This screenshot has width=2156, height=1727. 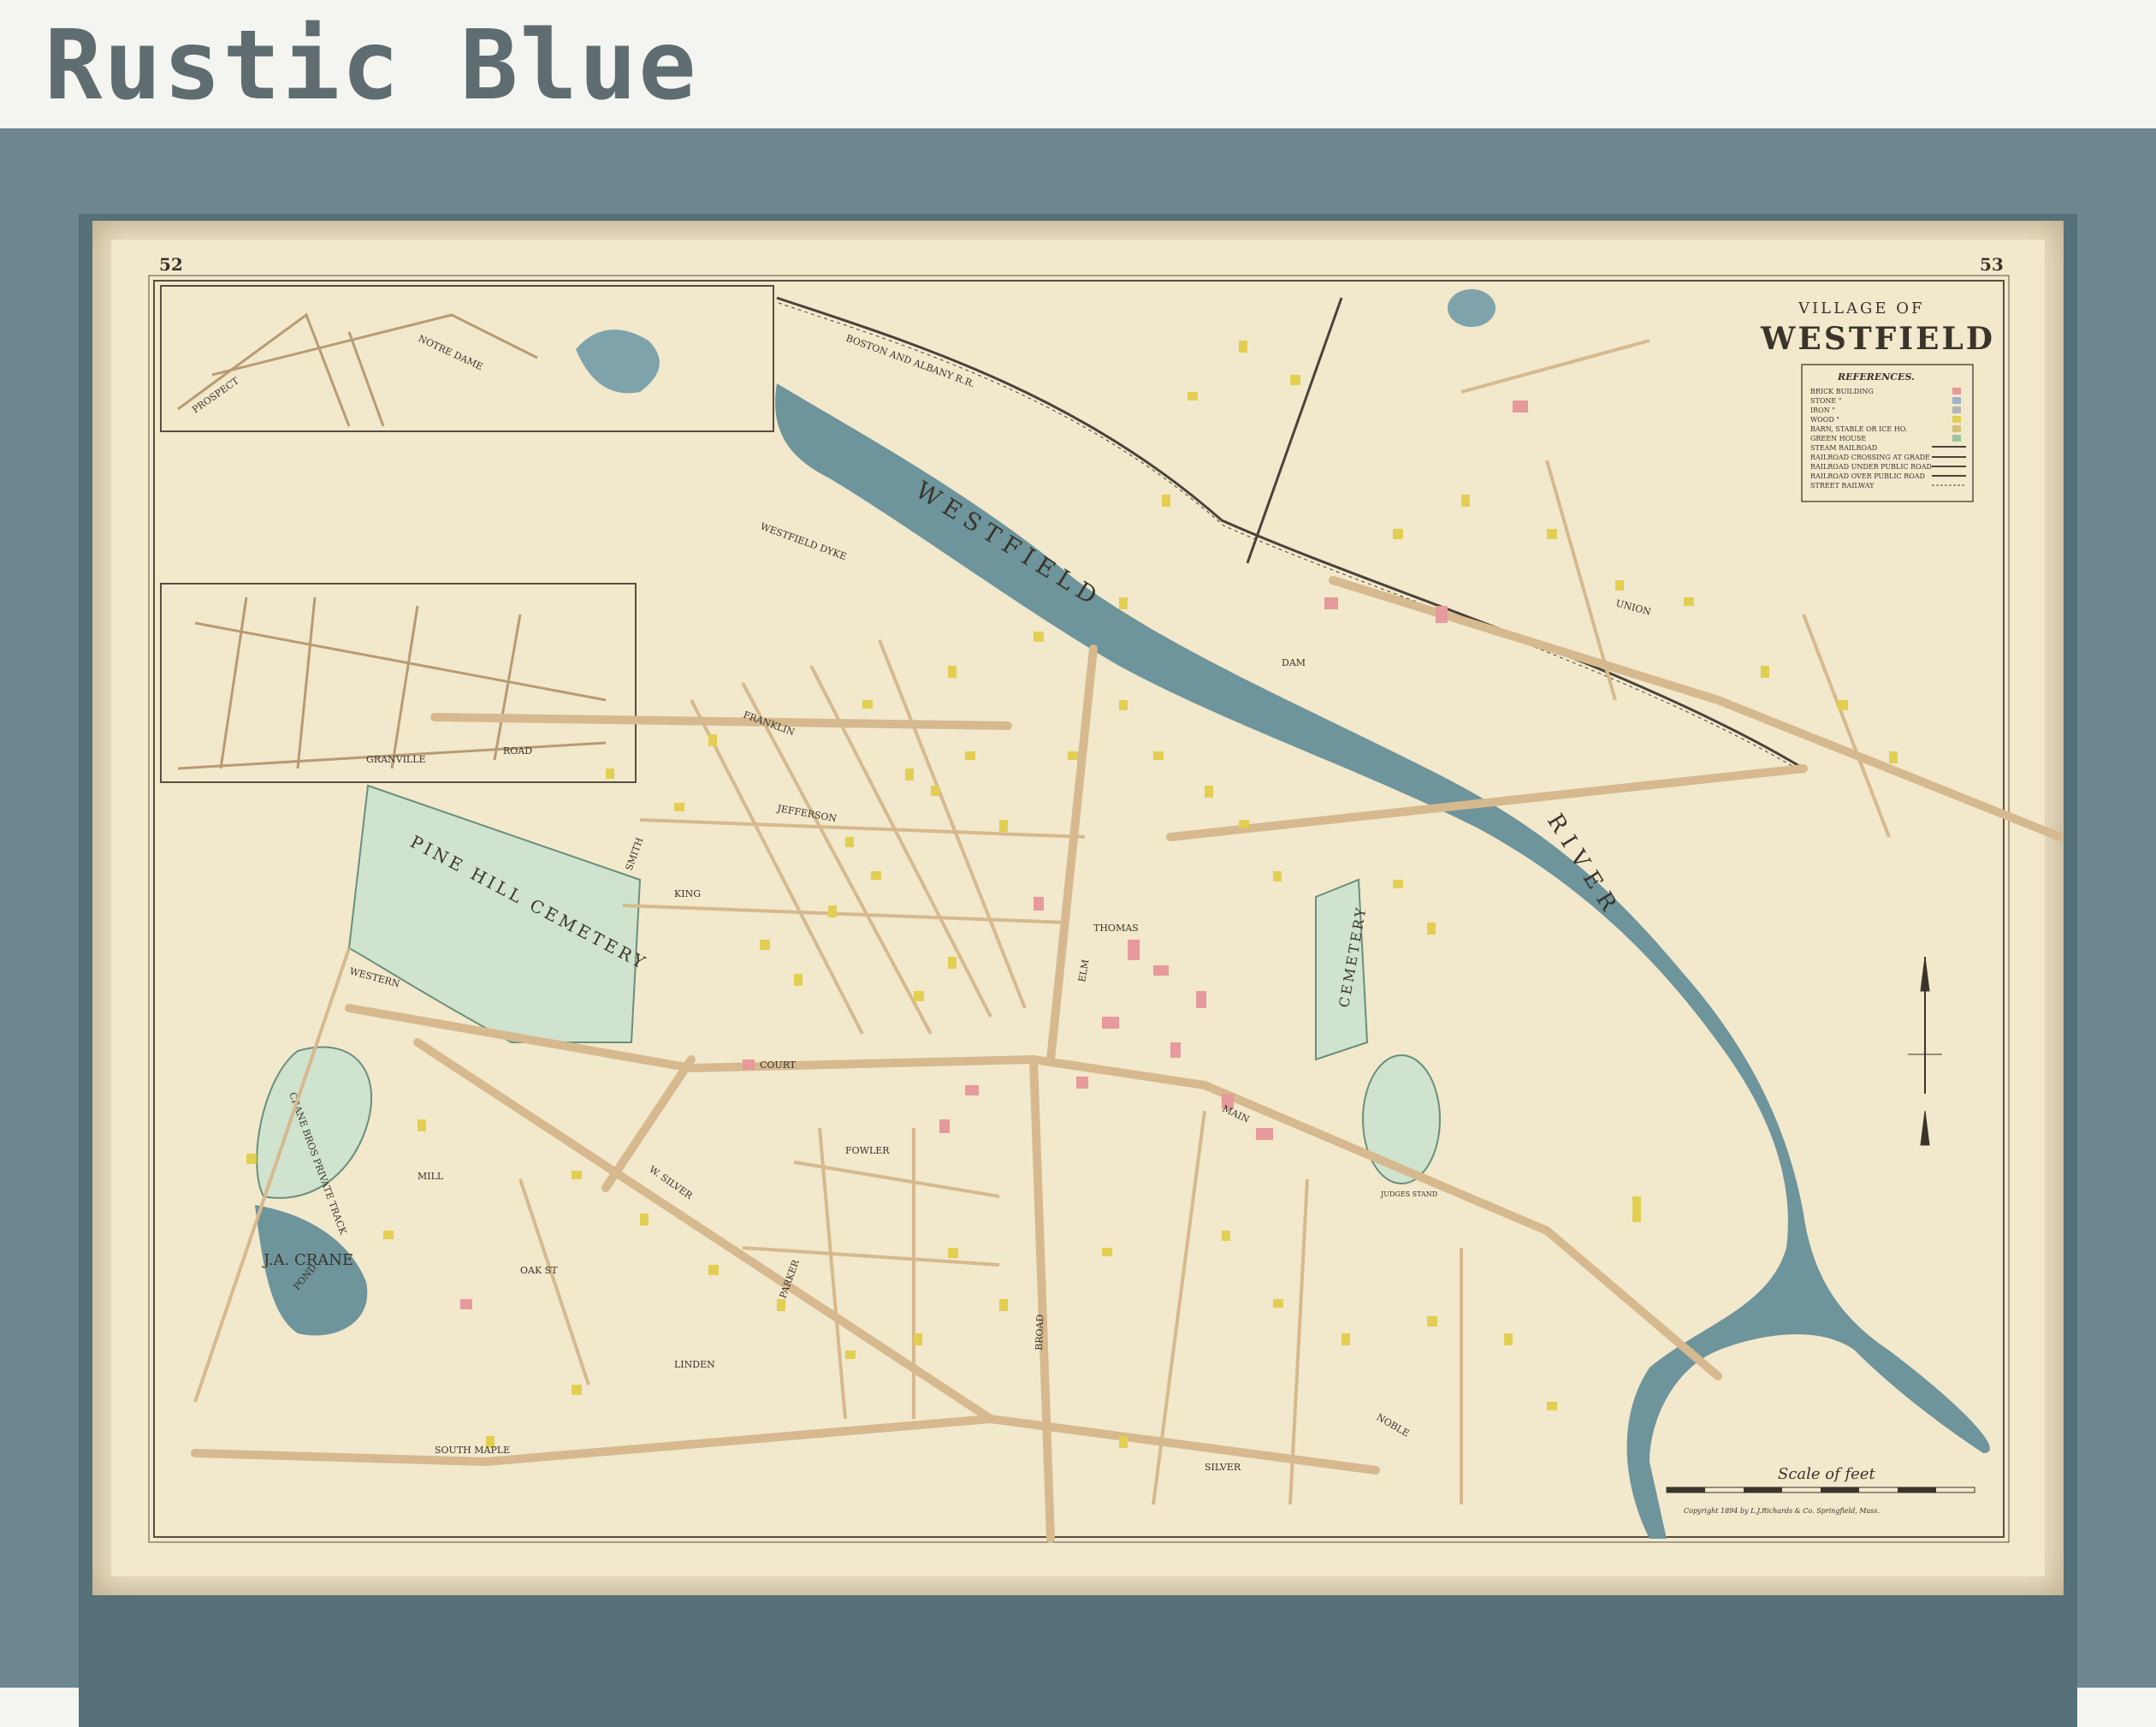 What do you see at coordinates (1826, 1474) in the screenshot?
I see `scale-label: Scale of feet` at bounding box center [1826, 1474].